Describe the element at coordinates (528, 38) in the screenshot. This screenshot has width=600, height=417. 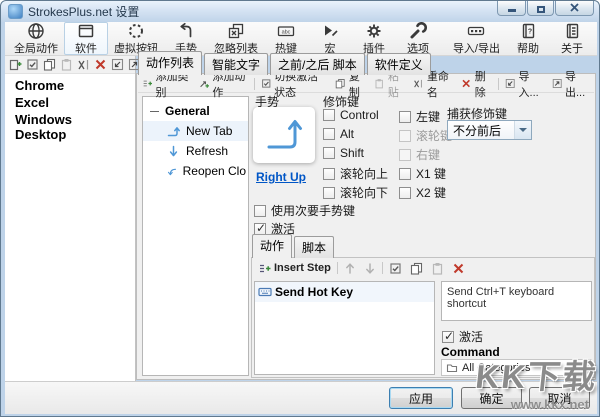
I see `toolbar-help-button: ? 帮助` at that location.